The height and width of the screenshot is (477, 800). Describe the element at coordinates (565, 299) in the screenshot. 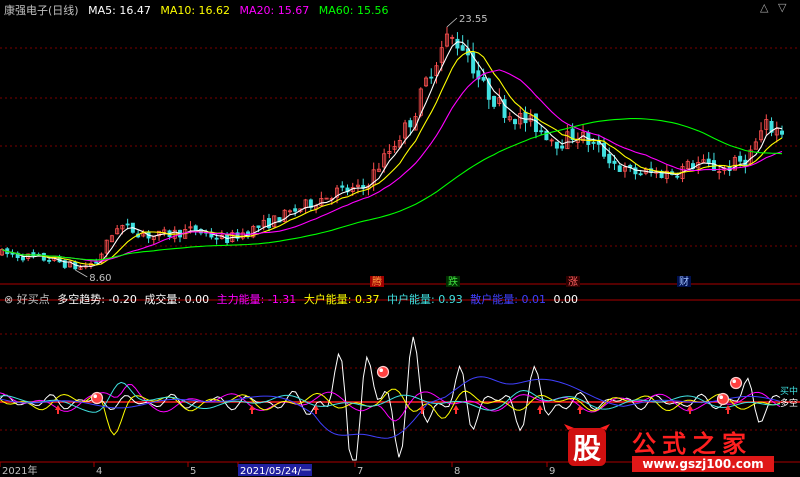

I see `extra-value-label: 0.00` at that location.